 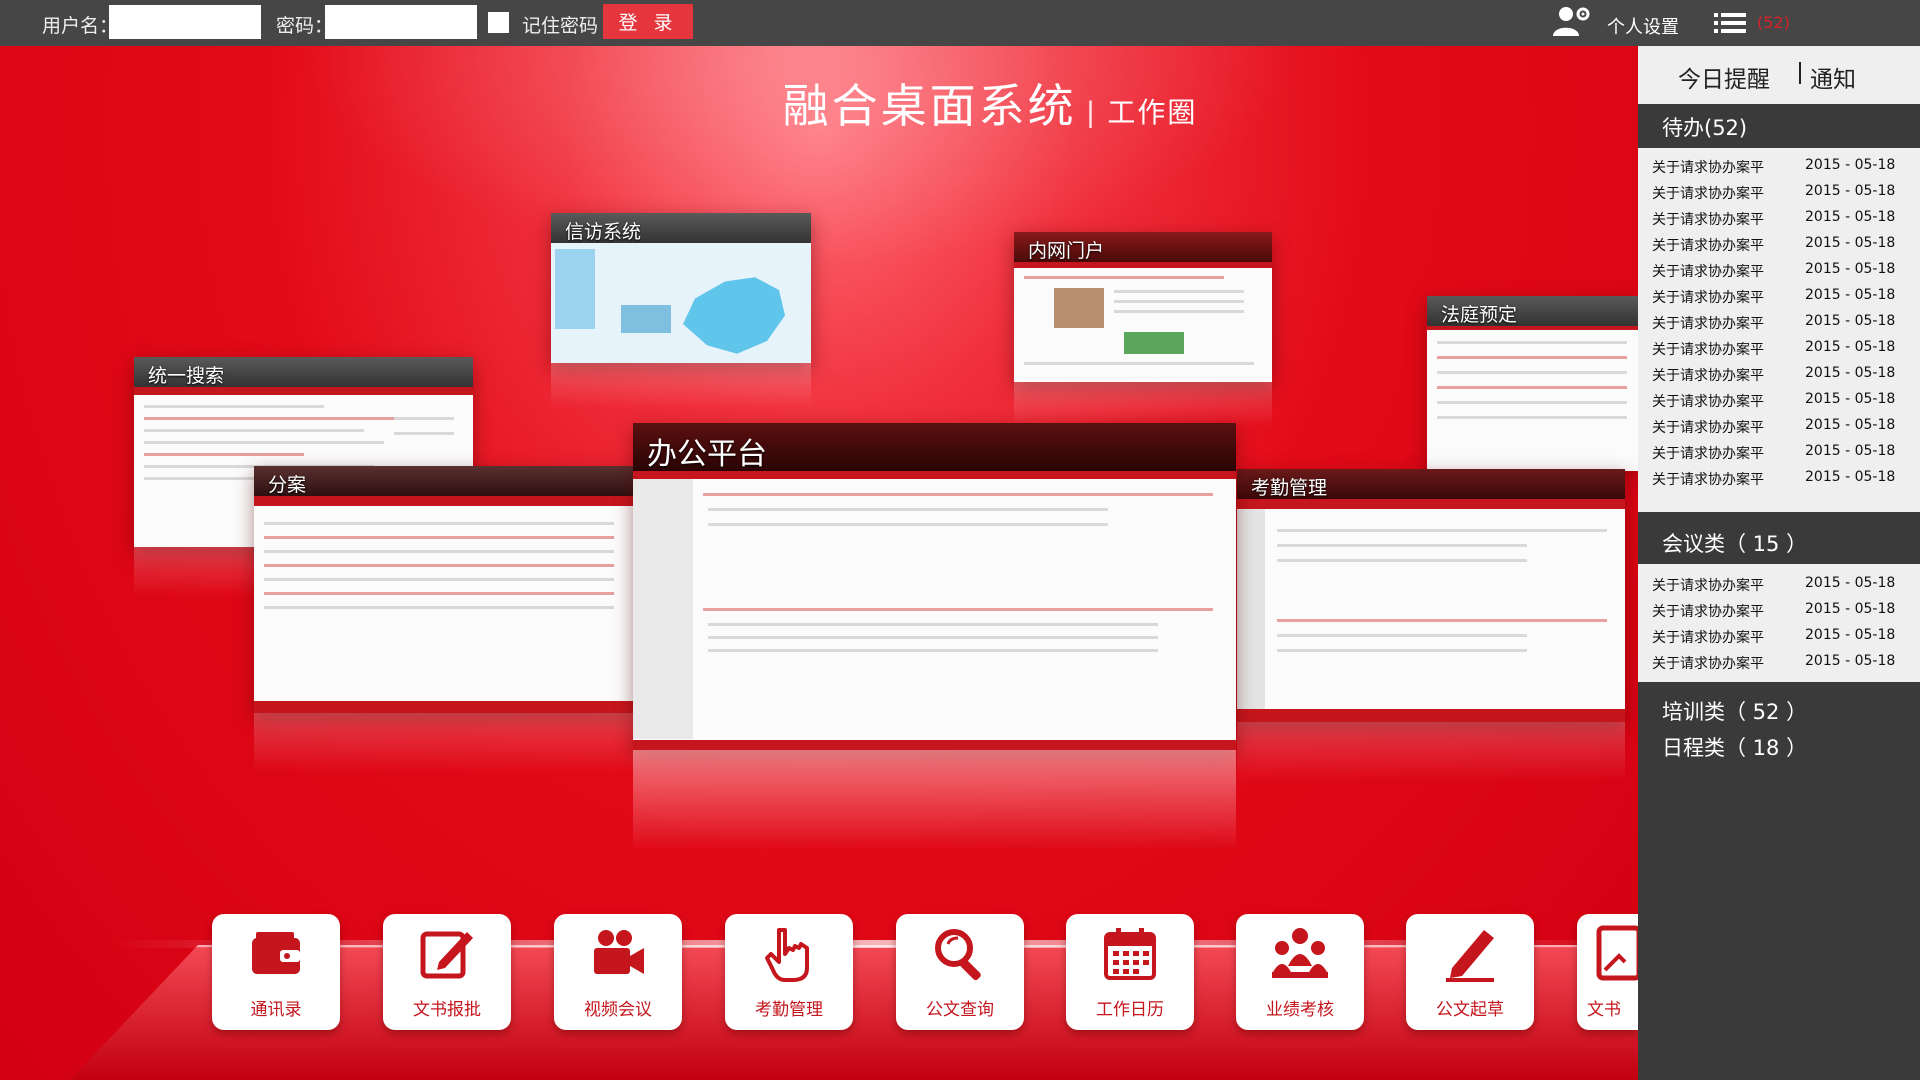 What do you see at coordinates (1779, 126) in the screenshot?
I see `todo-section-header: 待办(52)` at bounding box center [1779, 126].